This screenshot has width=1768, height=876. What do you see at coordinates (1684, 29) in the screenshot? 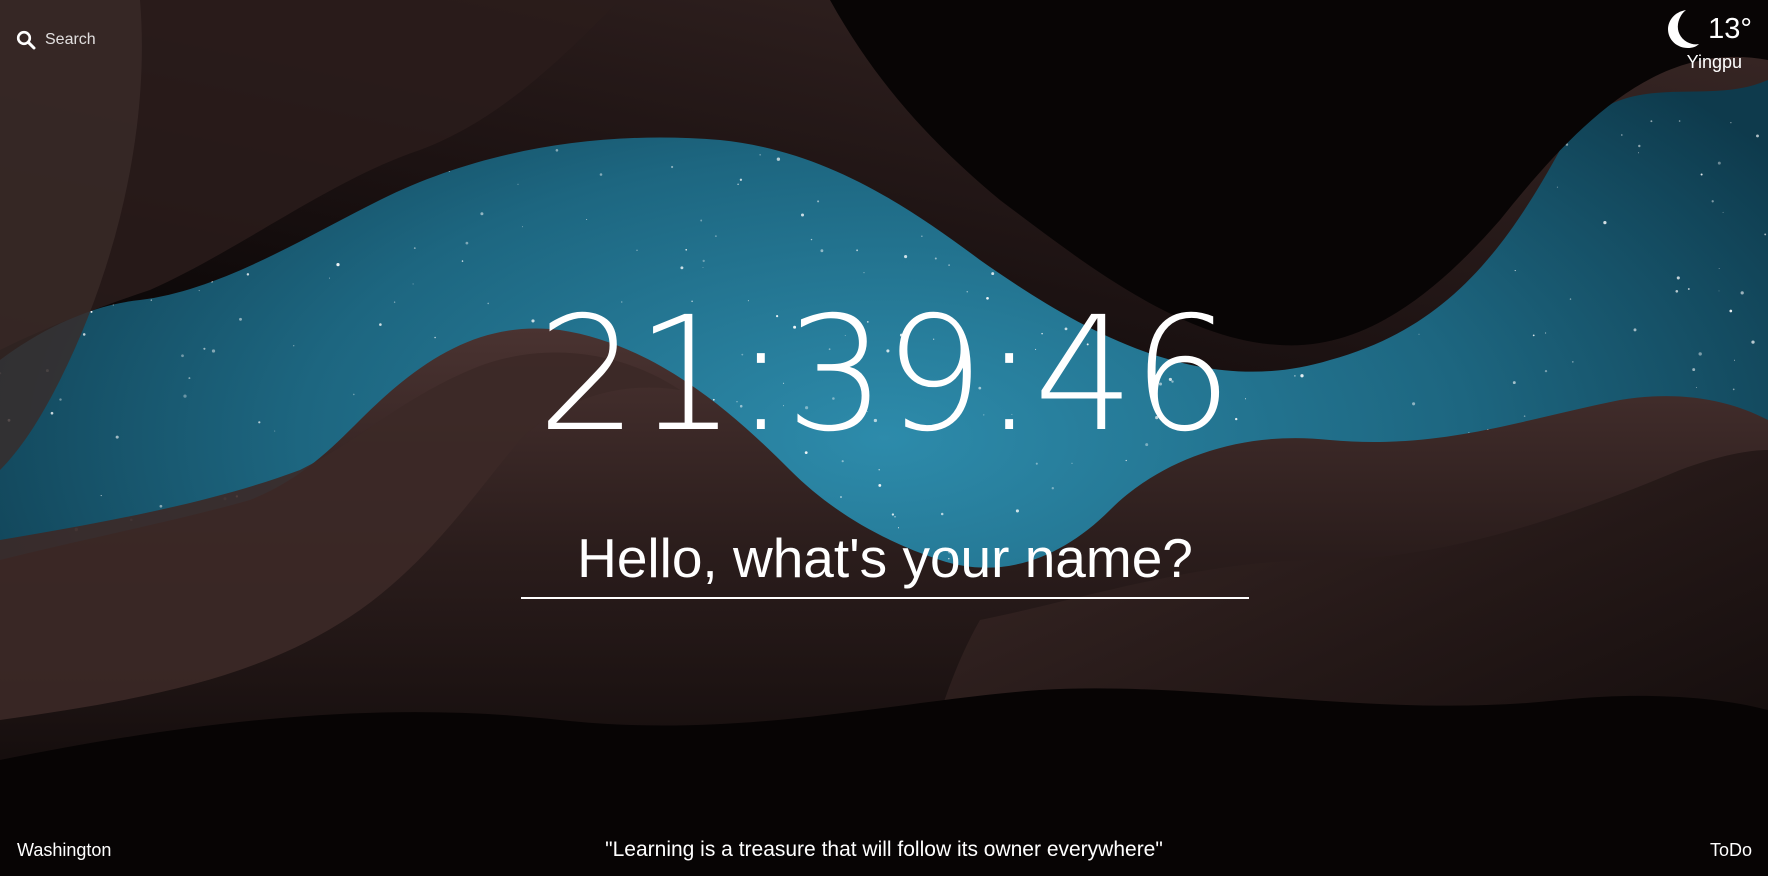
I see `moon-icon` at bounding box center [1684, 29].